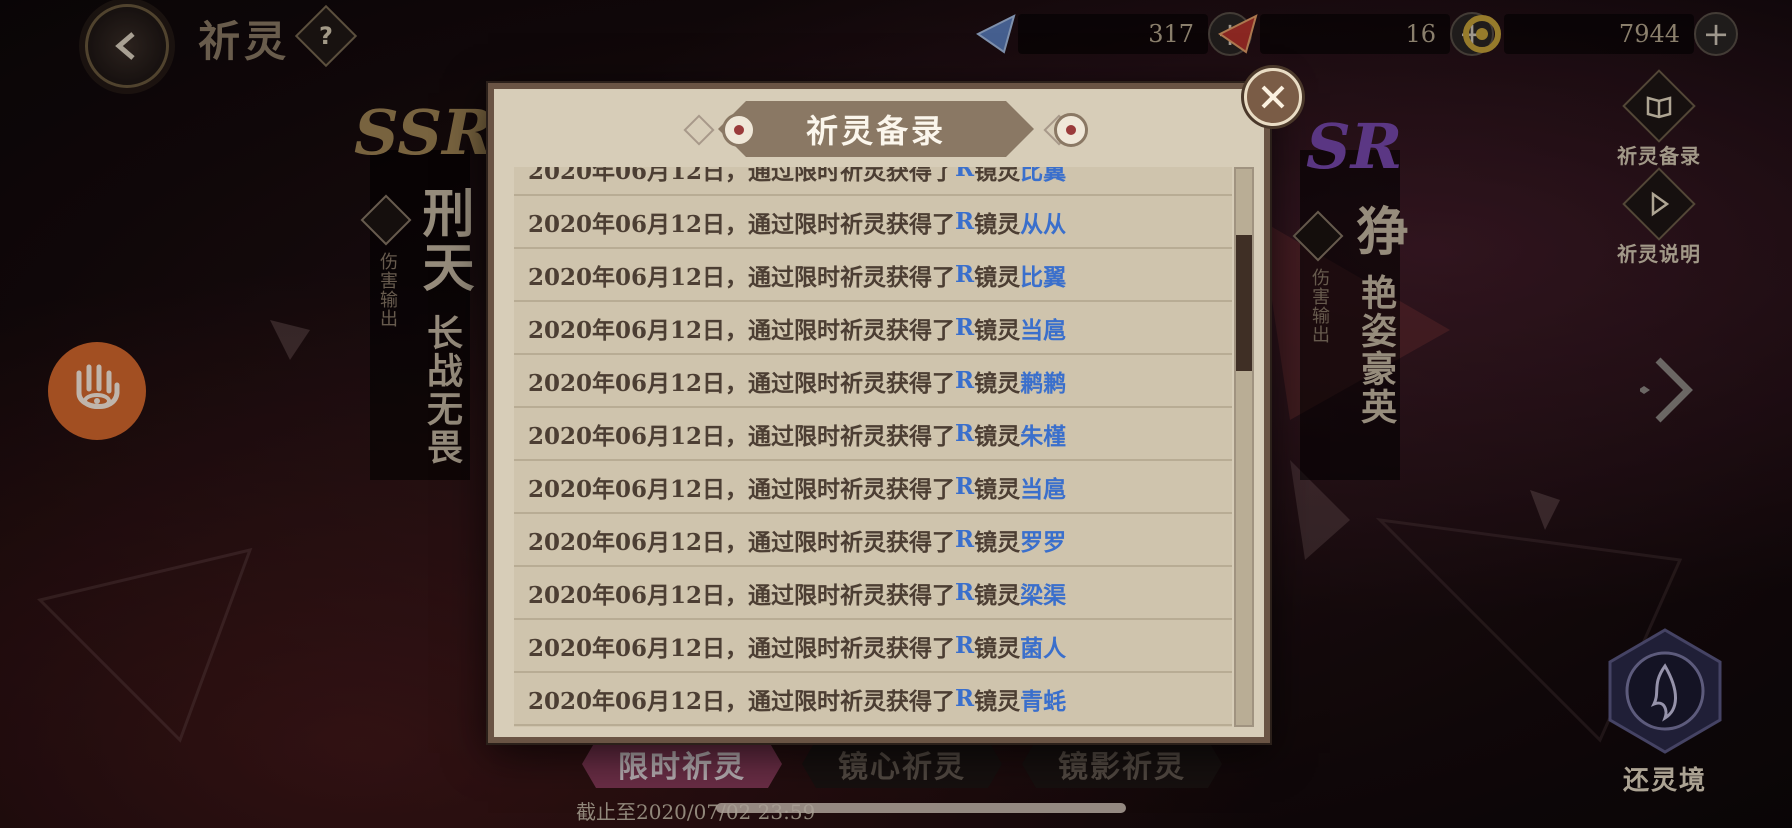 The image size is (1792, 828). Describe the element at coordinates (1244, 303) in the screenshot. I see `scrollbar-thumb` at that location.